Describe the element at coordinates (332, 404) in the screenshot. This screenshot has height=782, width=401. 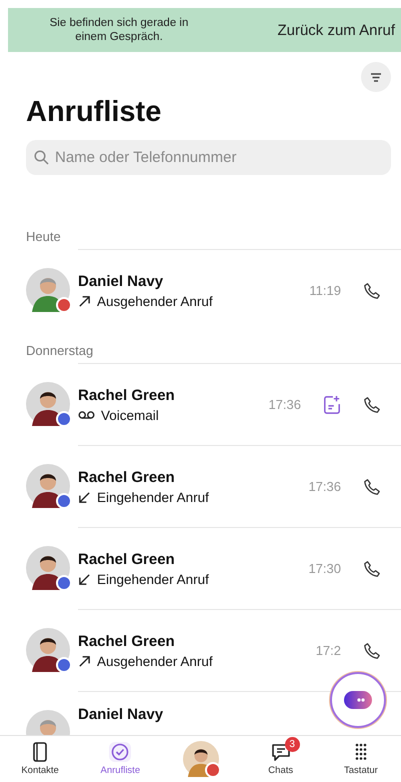
I see `transcript-icon` at that location.